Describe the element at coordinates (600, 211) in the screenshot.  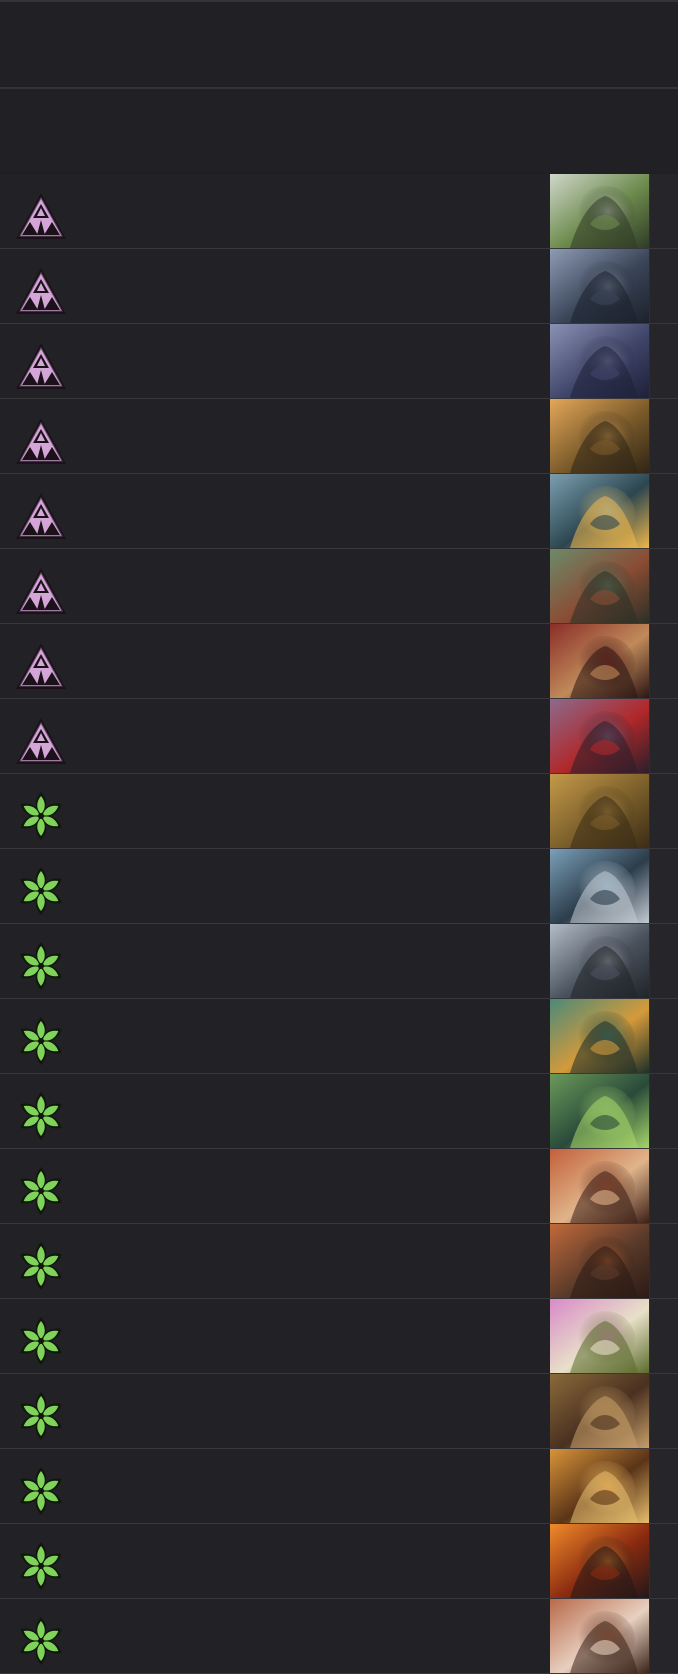
I see `swamp-troll-art` at that location.